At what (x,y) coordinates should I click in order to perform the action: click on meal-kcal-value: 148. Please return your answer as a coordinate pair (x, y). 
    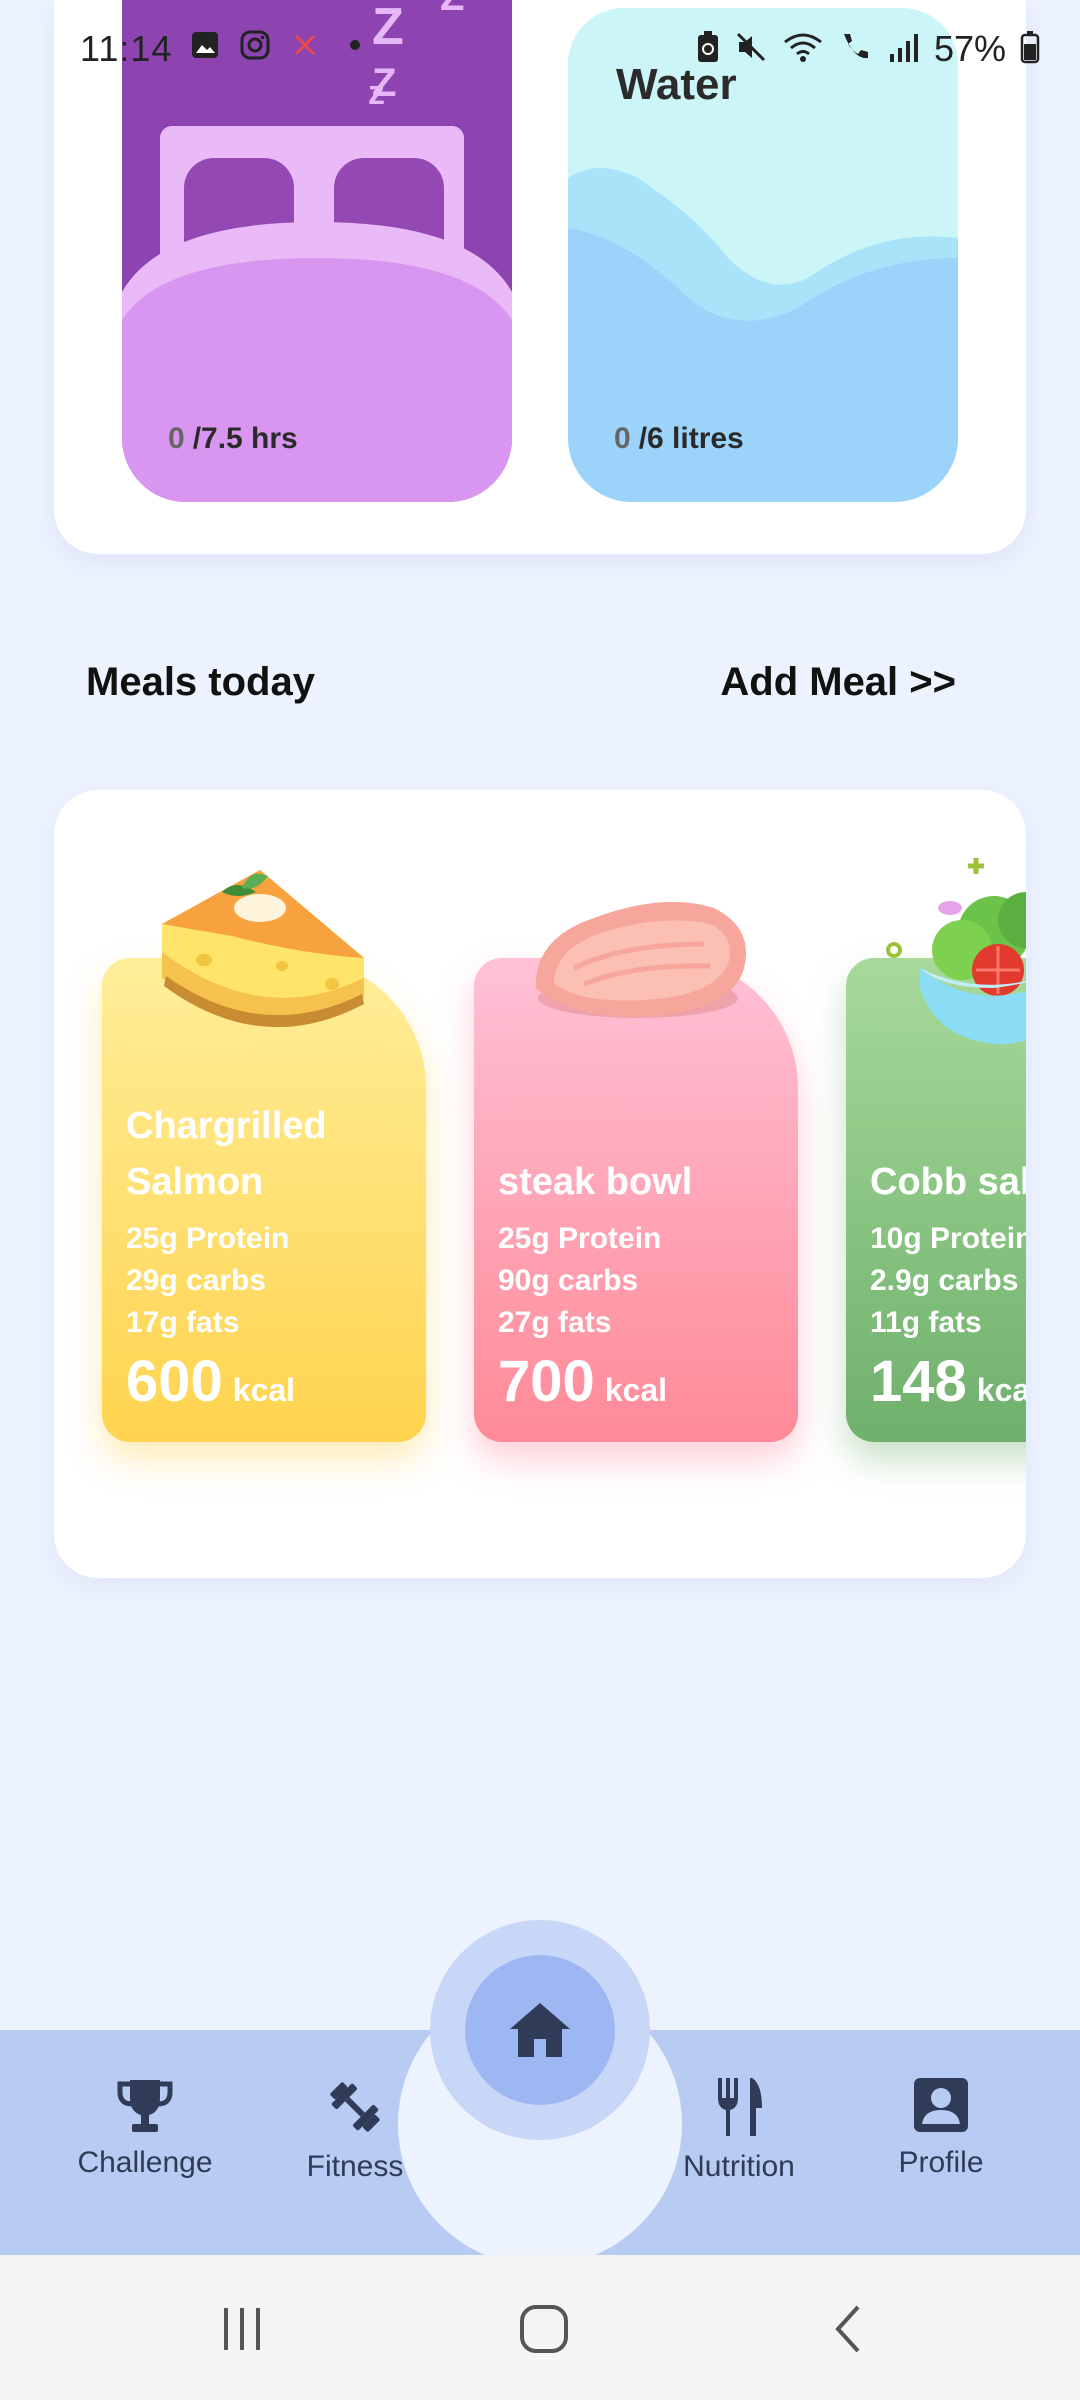
    Looking at the image, I should click on (918, 1381).